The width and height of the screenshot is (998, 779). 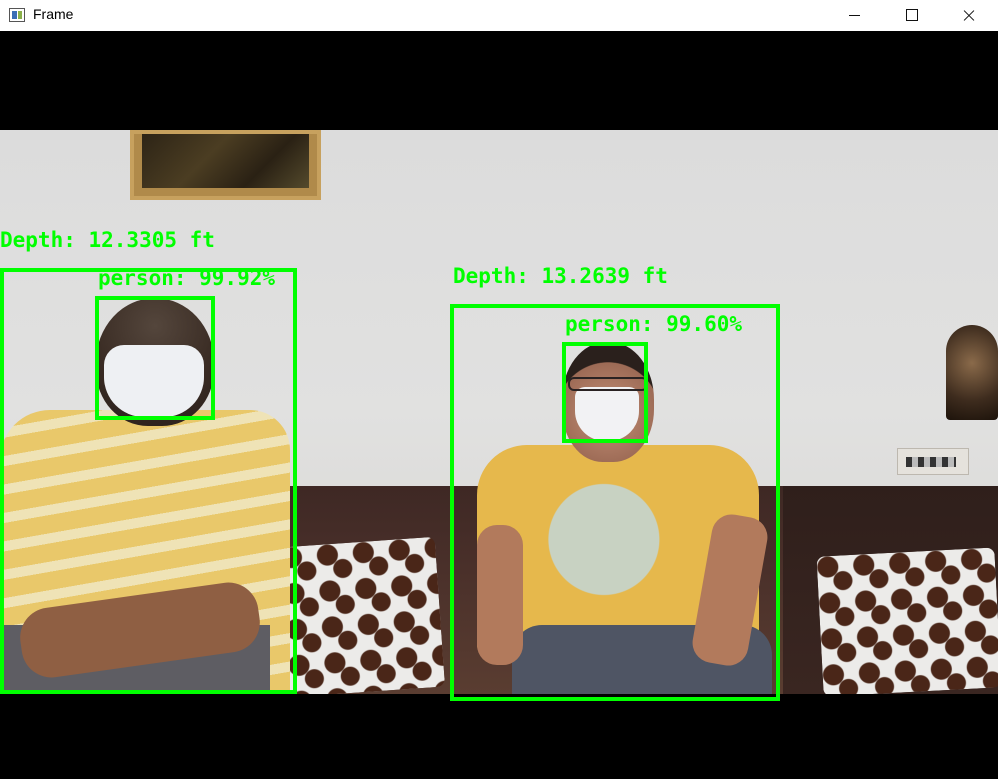 I want to click on face-label: person: 99.92%, so click(x=187, y=278).